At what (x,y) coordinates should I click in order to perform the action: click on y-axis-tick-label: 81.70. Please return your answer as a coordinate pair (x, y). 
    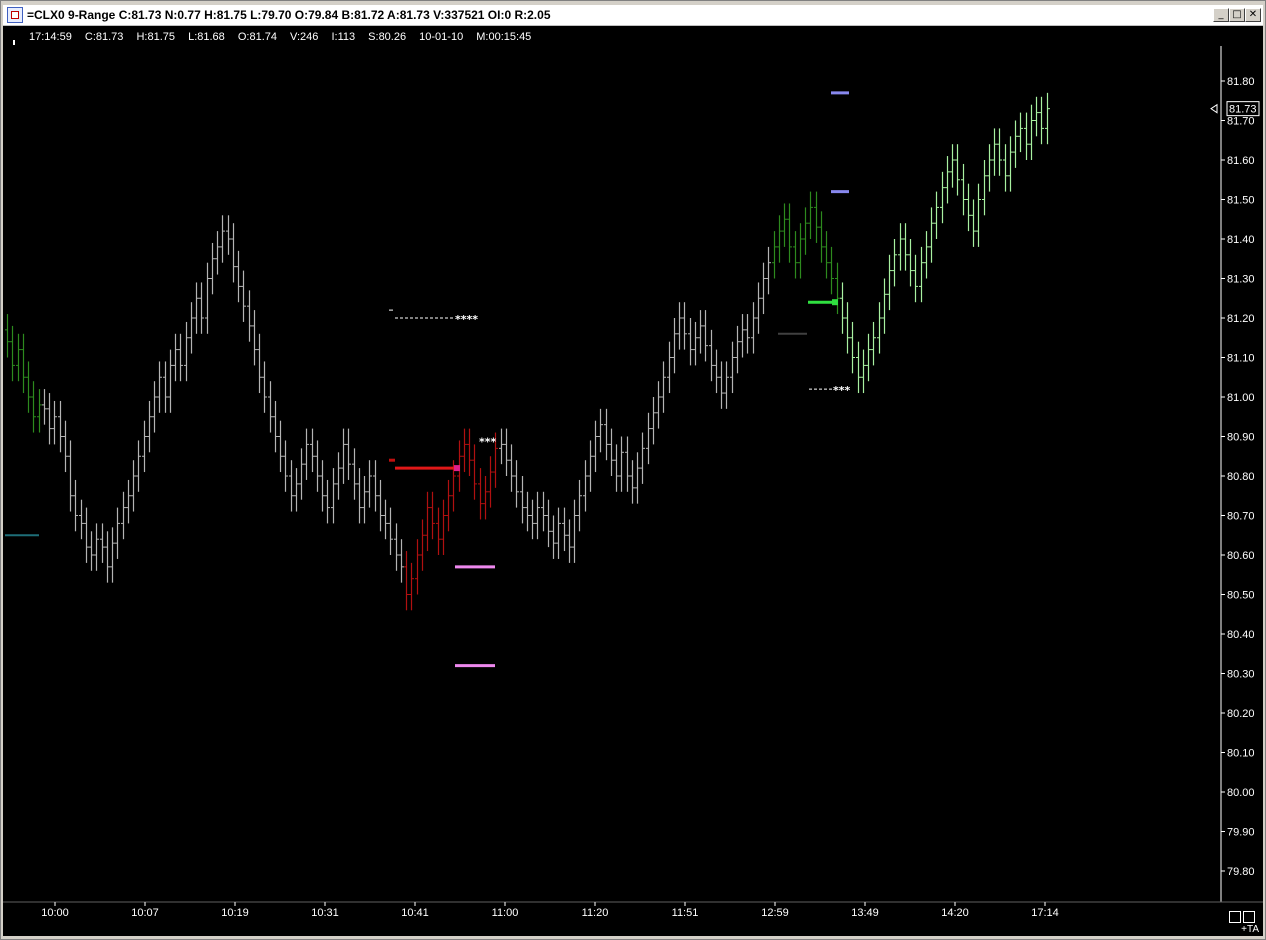
    Looking at the image, I should click on (1241, 122).